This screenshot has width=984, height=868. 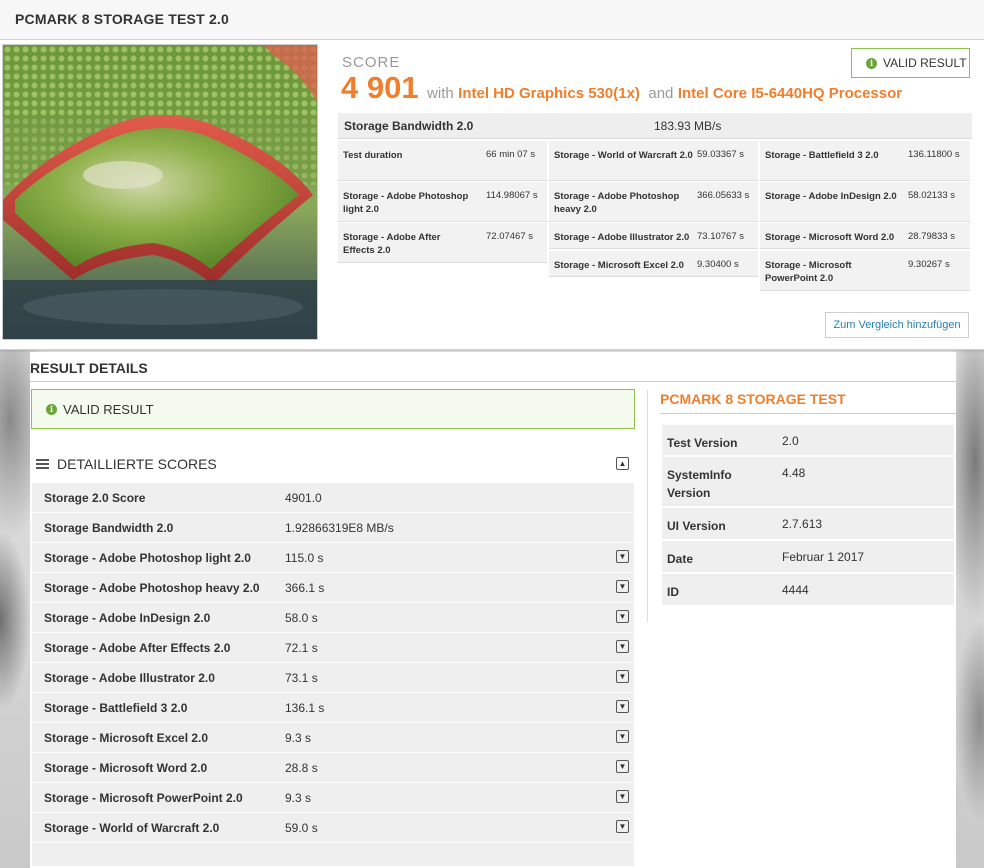 I want to click on table-row: Storage 2.0 Score 4901.0, so click(x=333, y=497).